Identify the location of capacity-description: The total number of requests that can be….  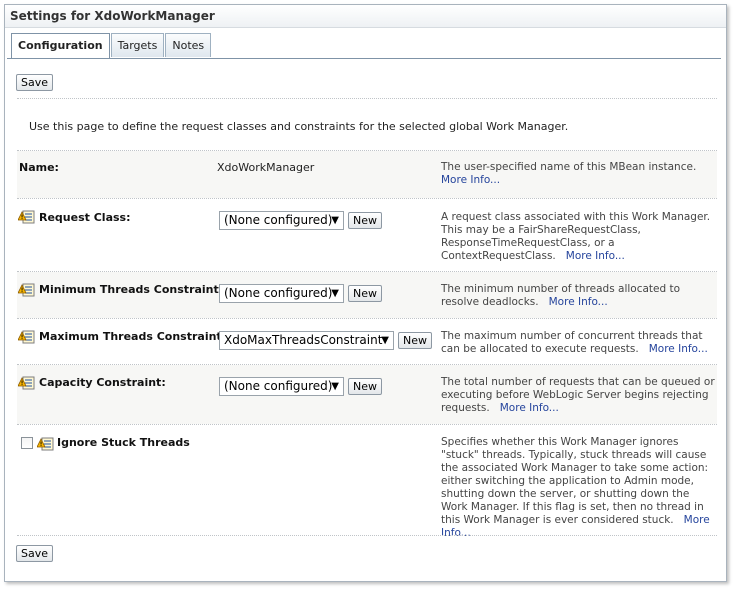
(579, 395).